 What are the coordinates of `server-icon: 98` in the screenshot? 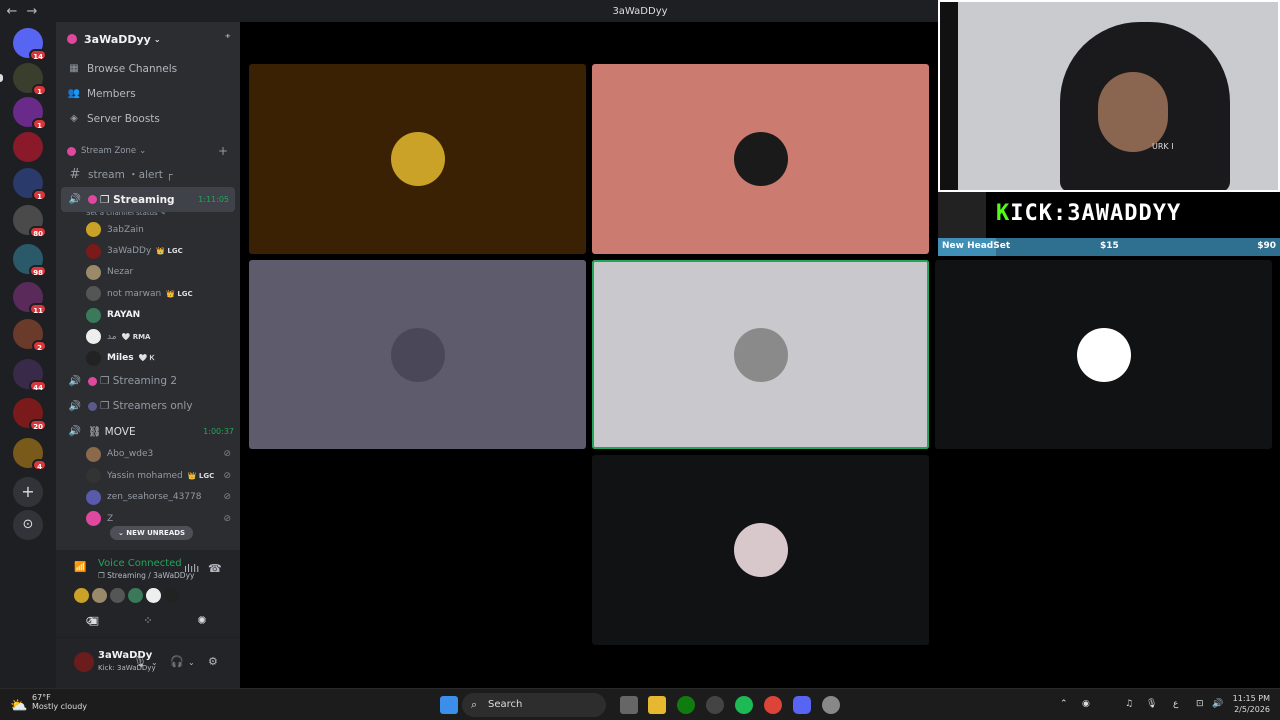 It's located at (30, 260).